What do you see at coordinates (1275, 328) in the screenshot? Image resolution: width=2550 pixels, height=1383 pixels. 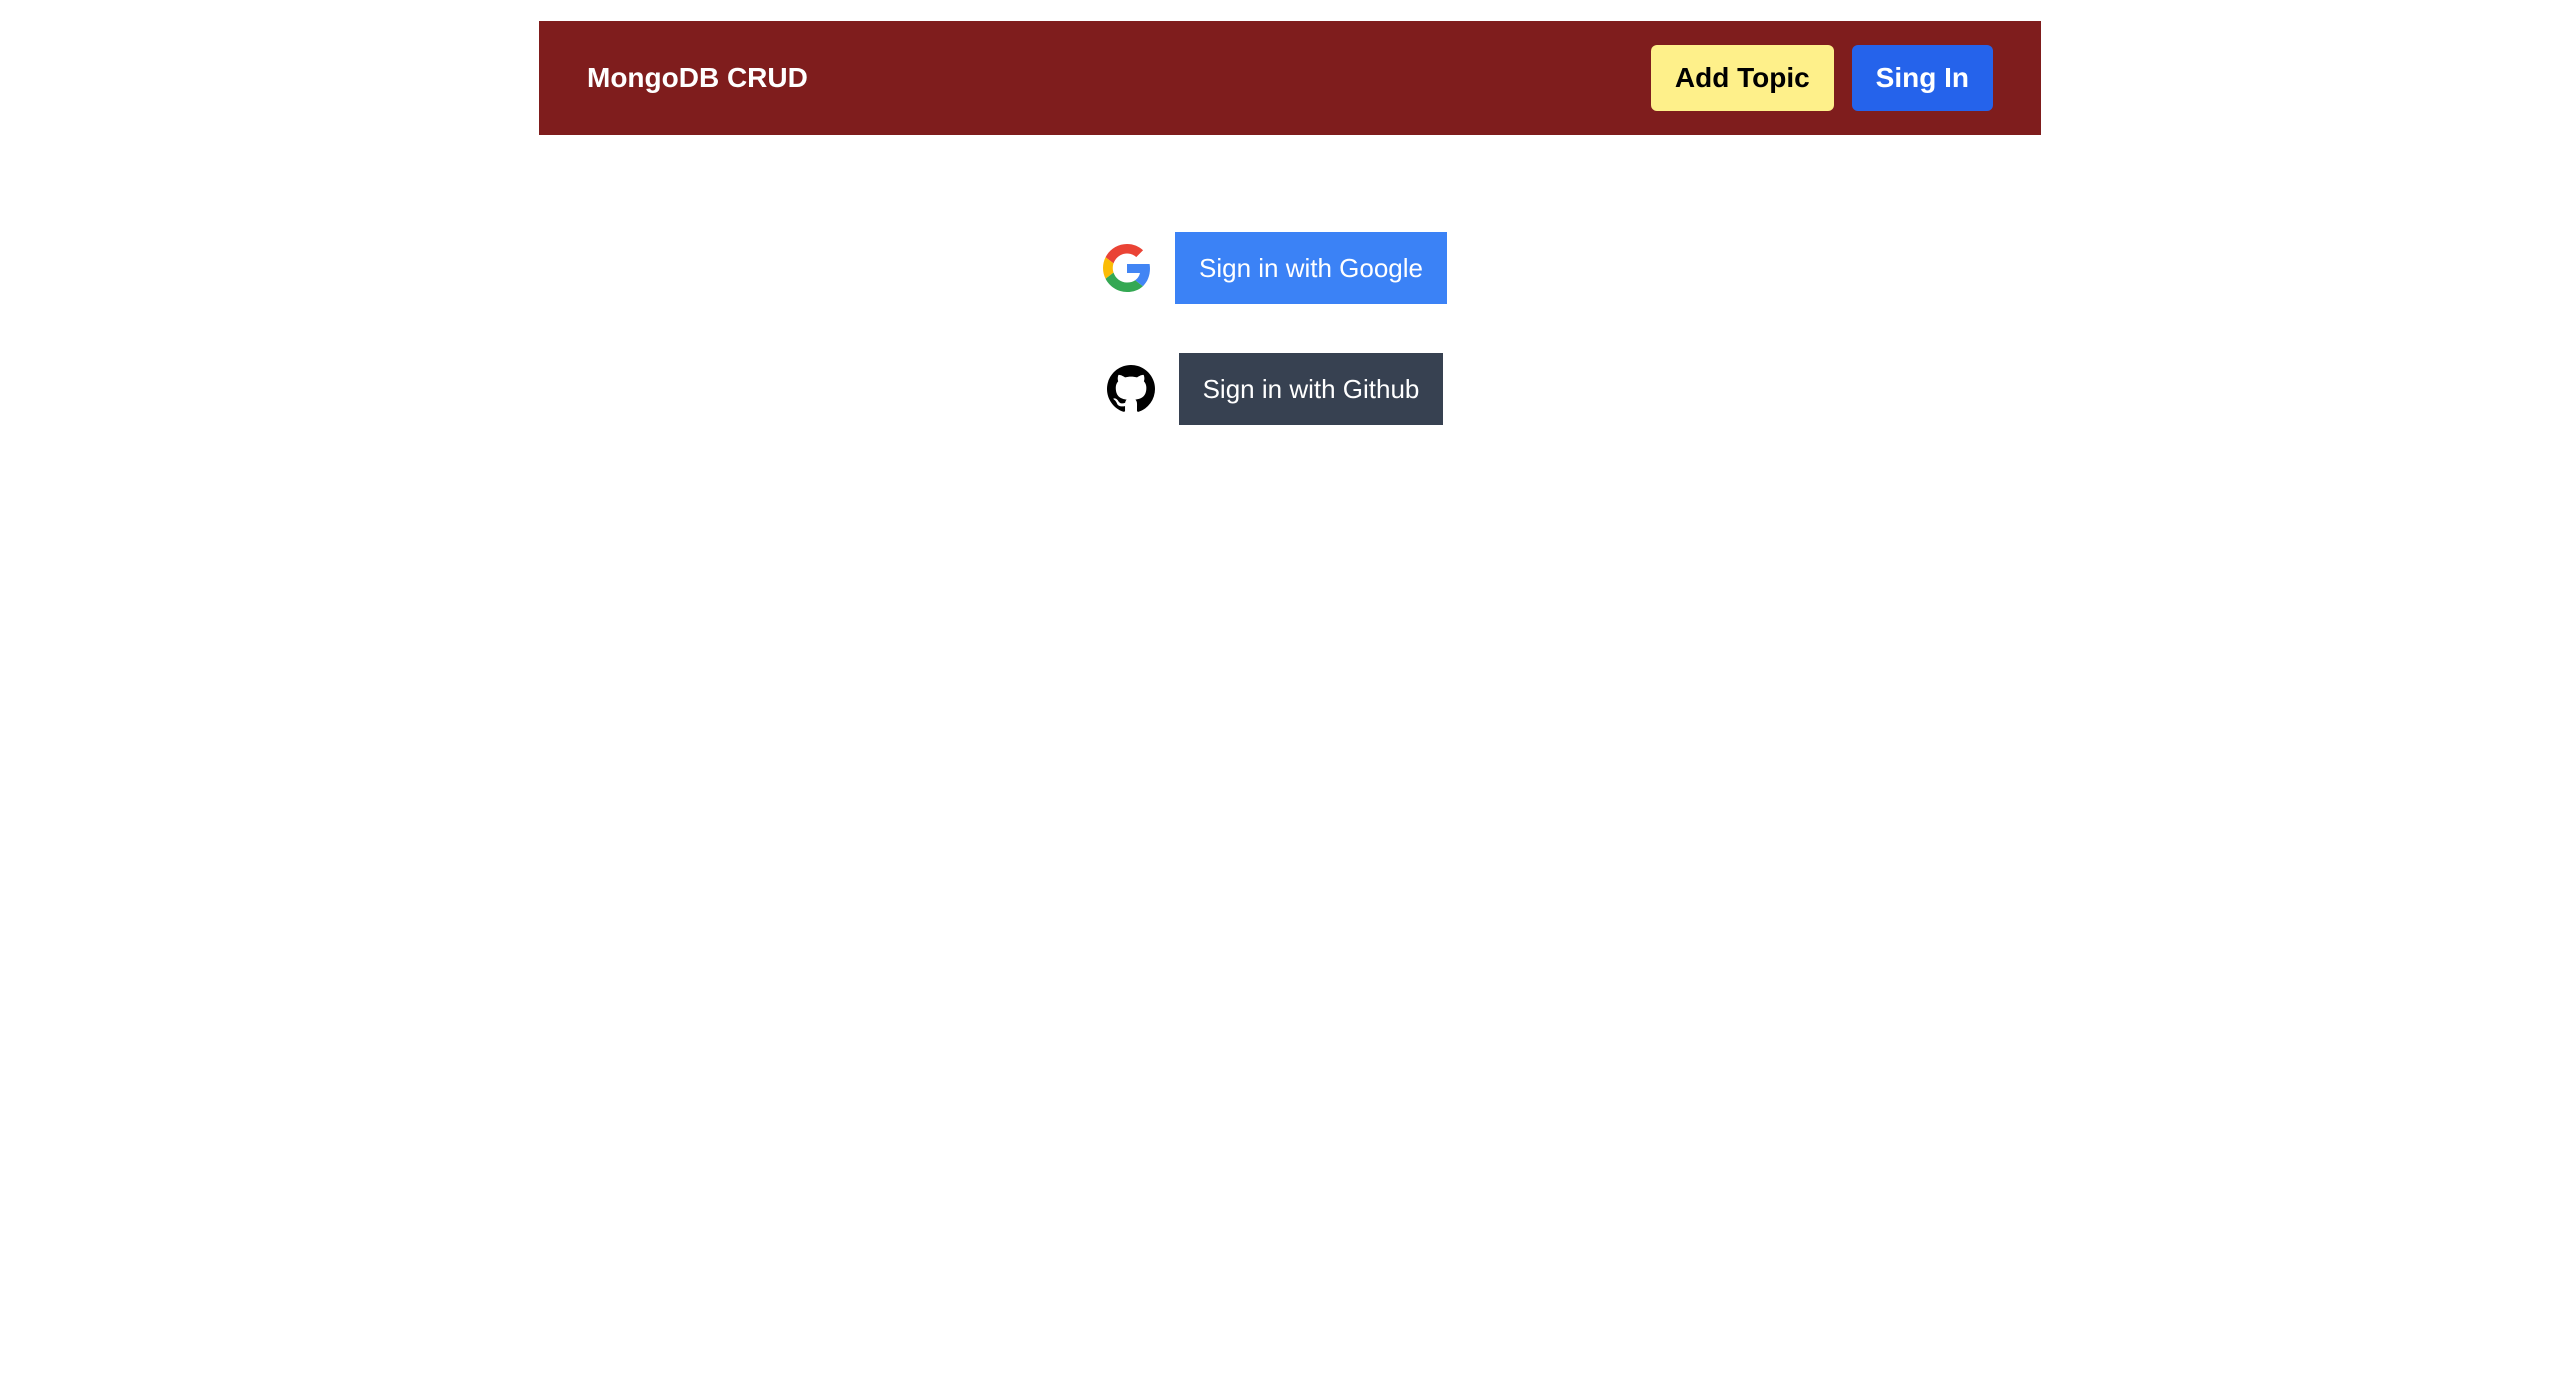 I see `auth-options: Sign in with Google Sign in with Github` at bounding box center [1275, 328].